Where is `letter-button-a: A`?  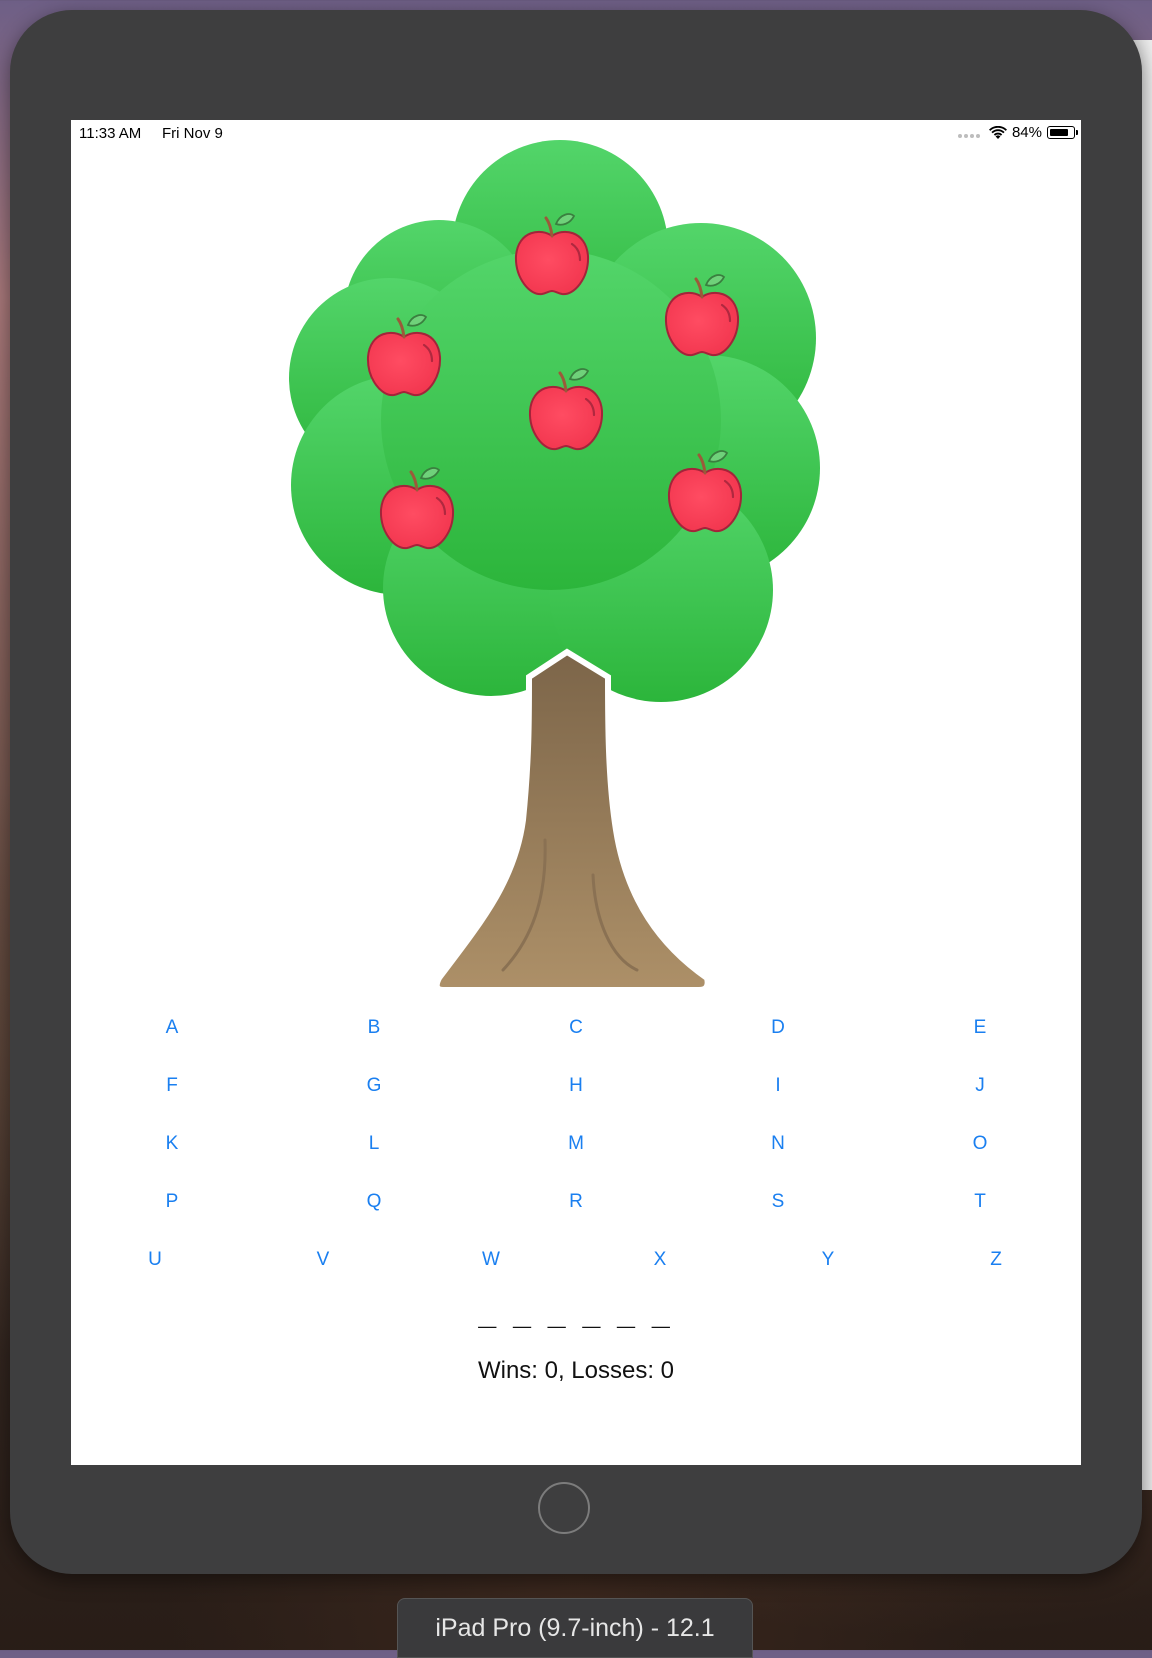 letter-button-a: A is located at coordinates (172, 1028).